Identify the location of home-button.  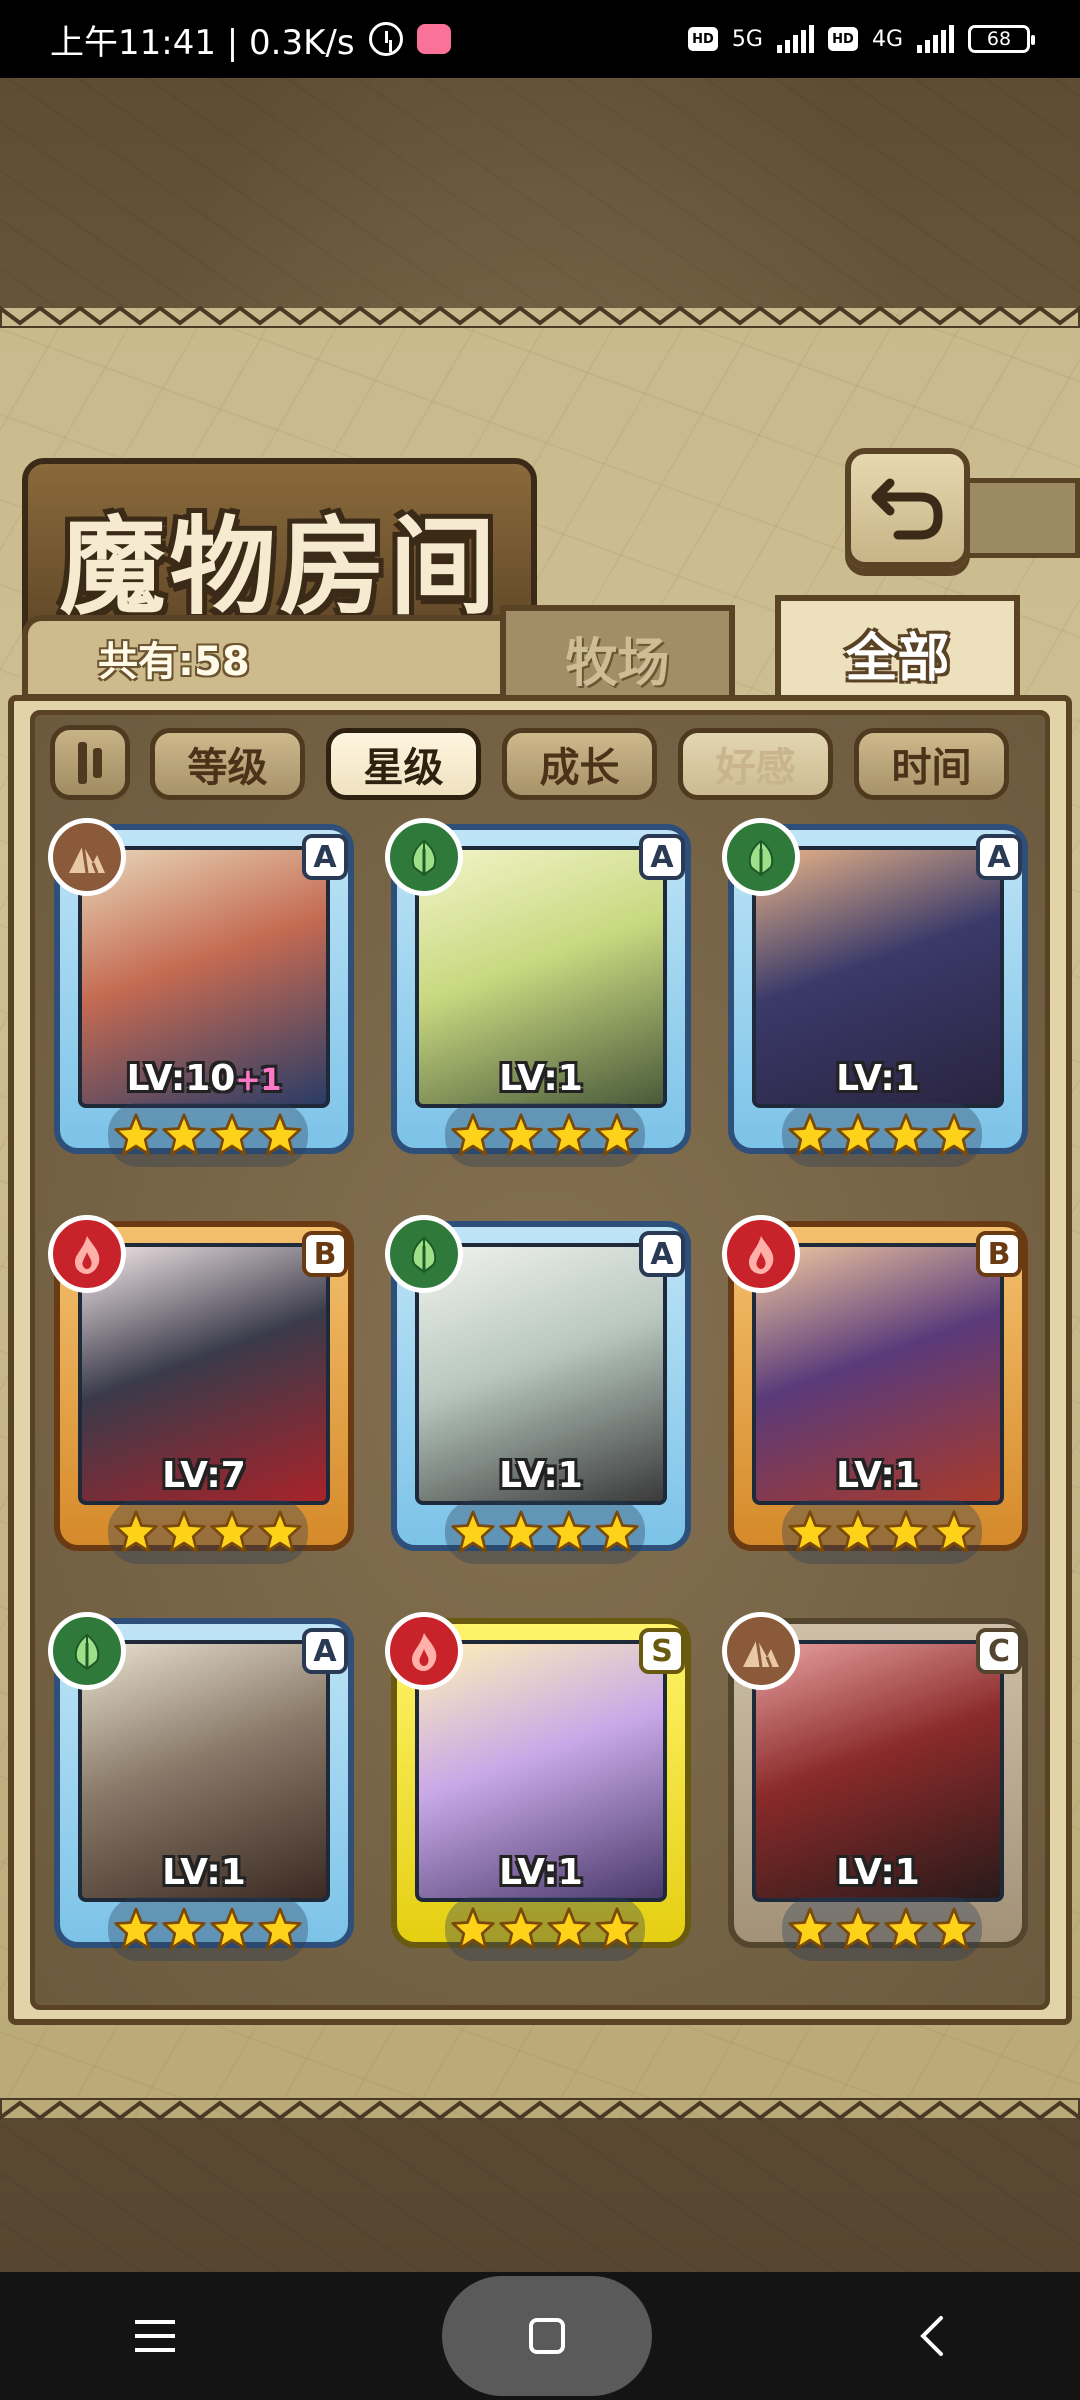
(546, 2336).